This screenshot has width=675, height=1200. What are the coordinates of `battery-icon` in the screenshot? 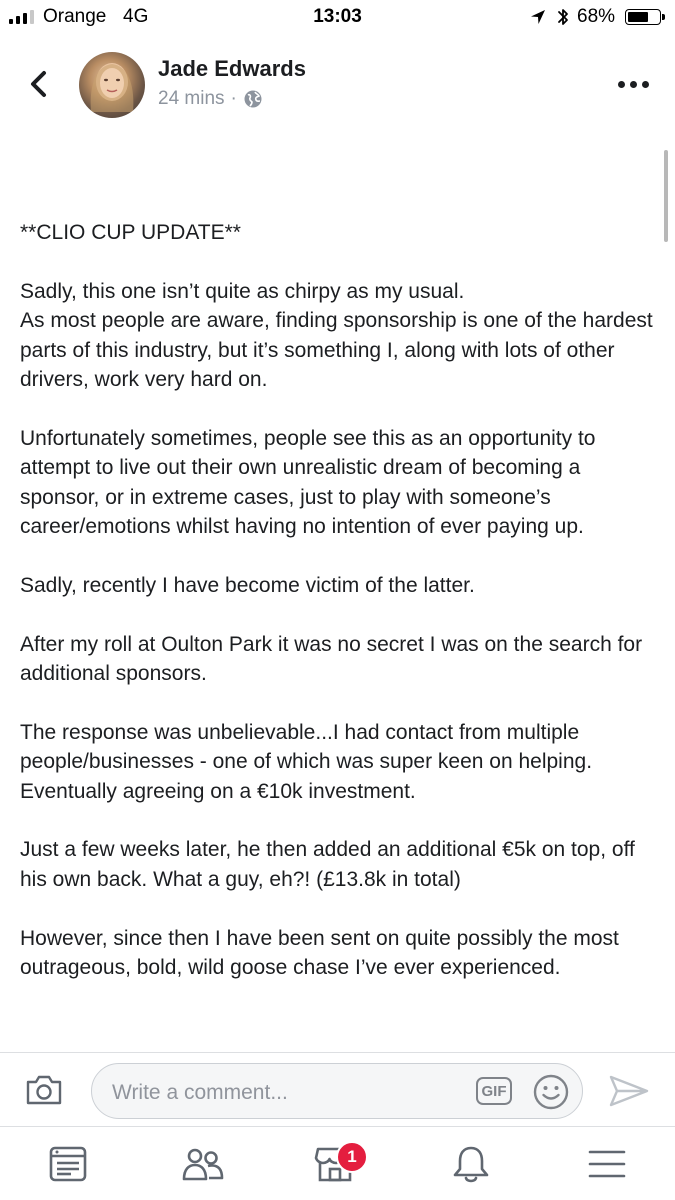 It's located at (645, 17).